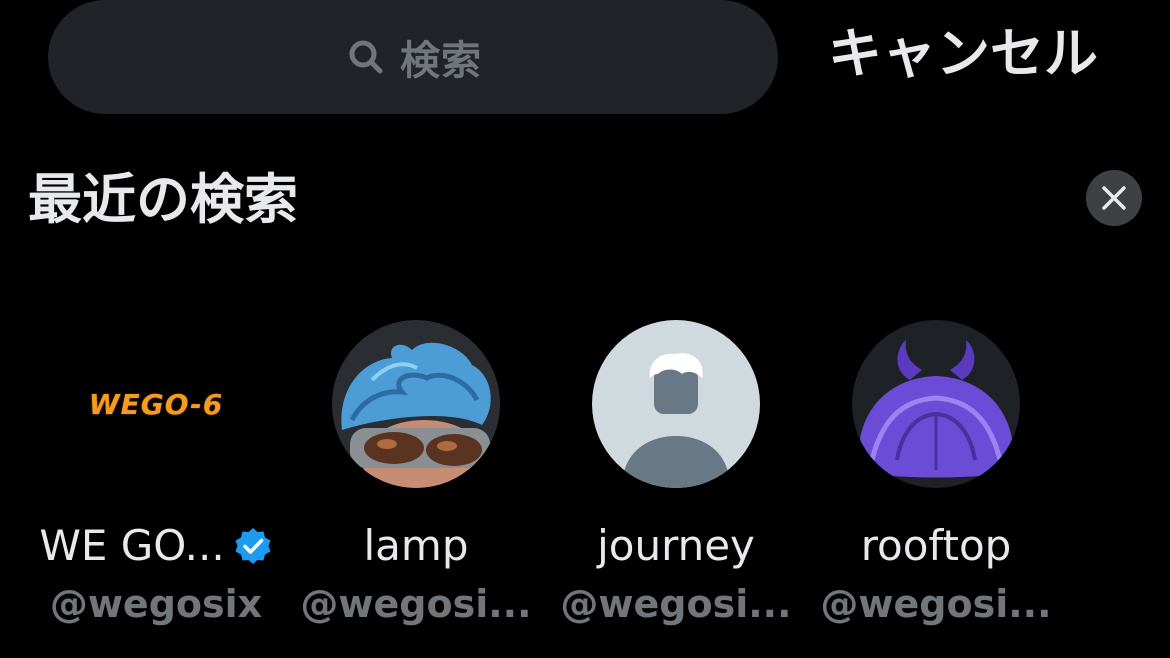 The image size is (1170, 658). What do you see at coordinates (416, 545) in the screenshot?
I see `user-name: lamp` at bounding box center [416, 545].